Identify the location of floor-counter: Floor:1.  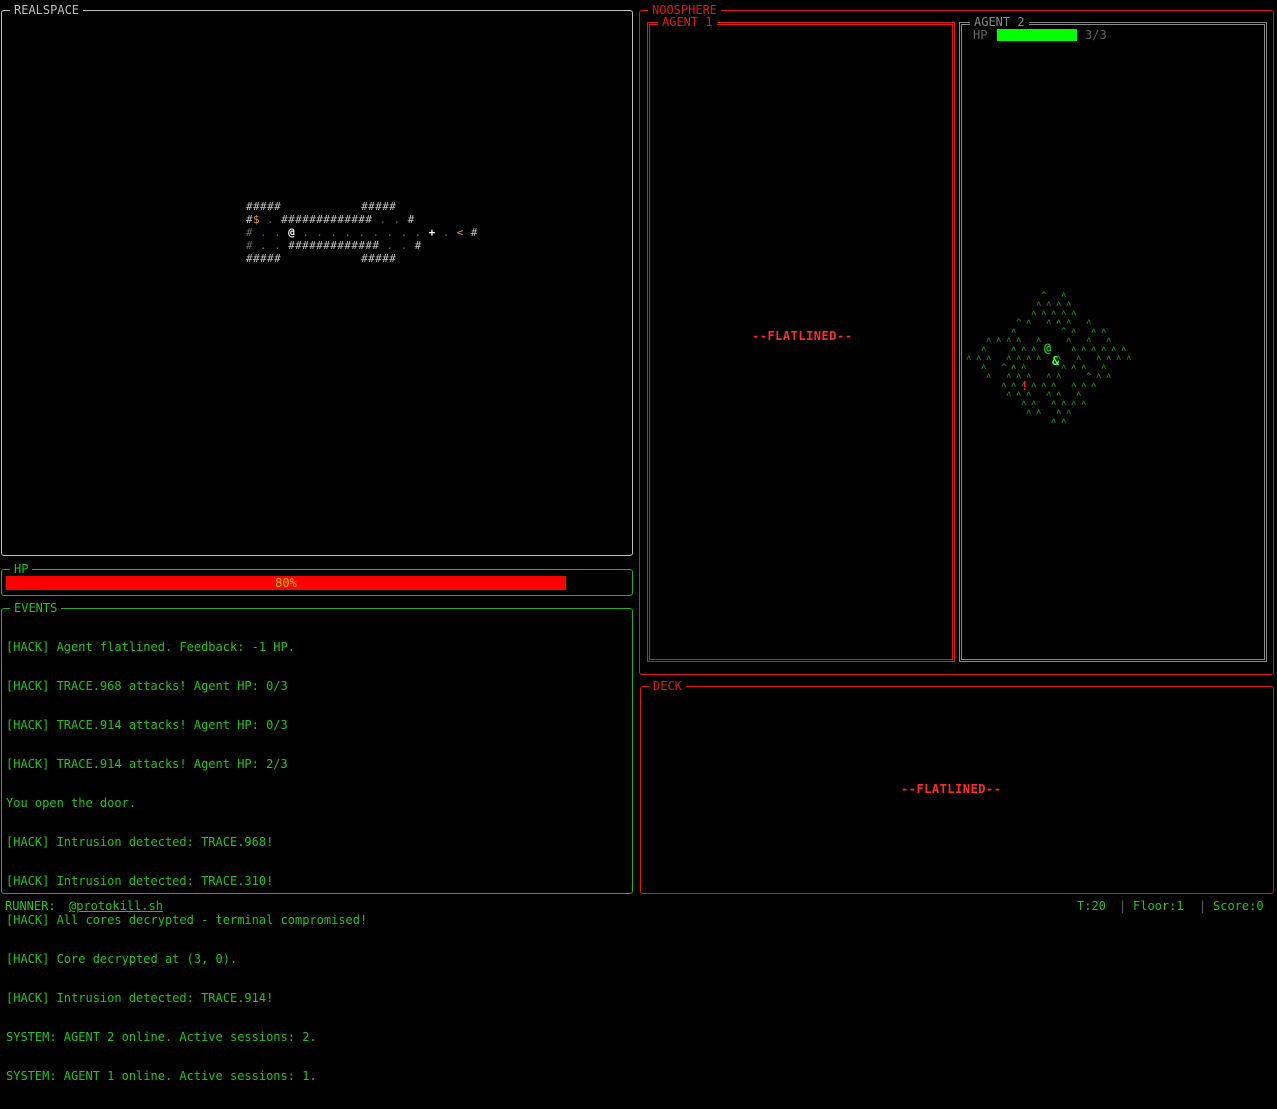
(1158, 906).